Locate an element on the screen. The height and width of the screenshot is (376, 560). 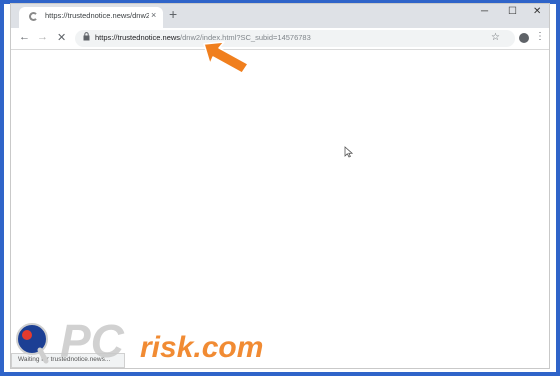
tab-title: https://trustednotice.news/dnw2/ is located at coordinates (97, 15).